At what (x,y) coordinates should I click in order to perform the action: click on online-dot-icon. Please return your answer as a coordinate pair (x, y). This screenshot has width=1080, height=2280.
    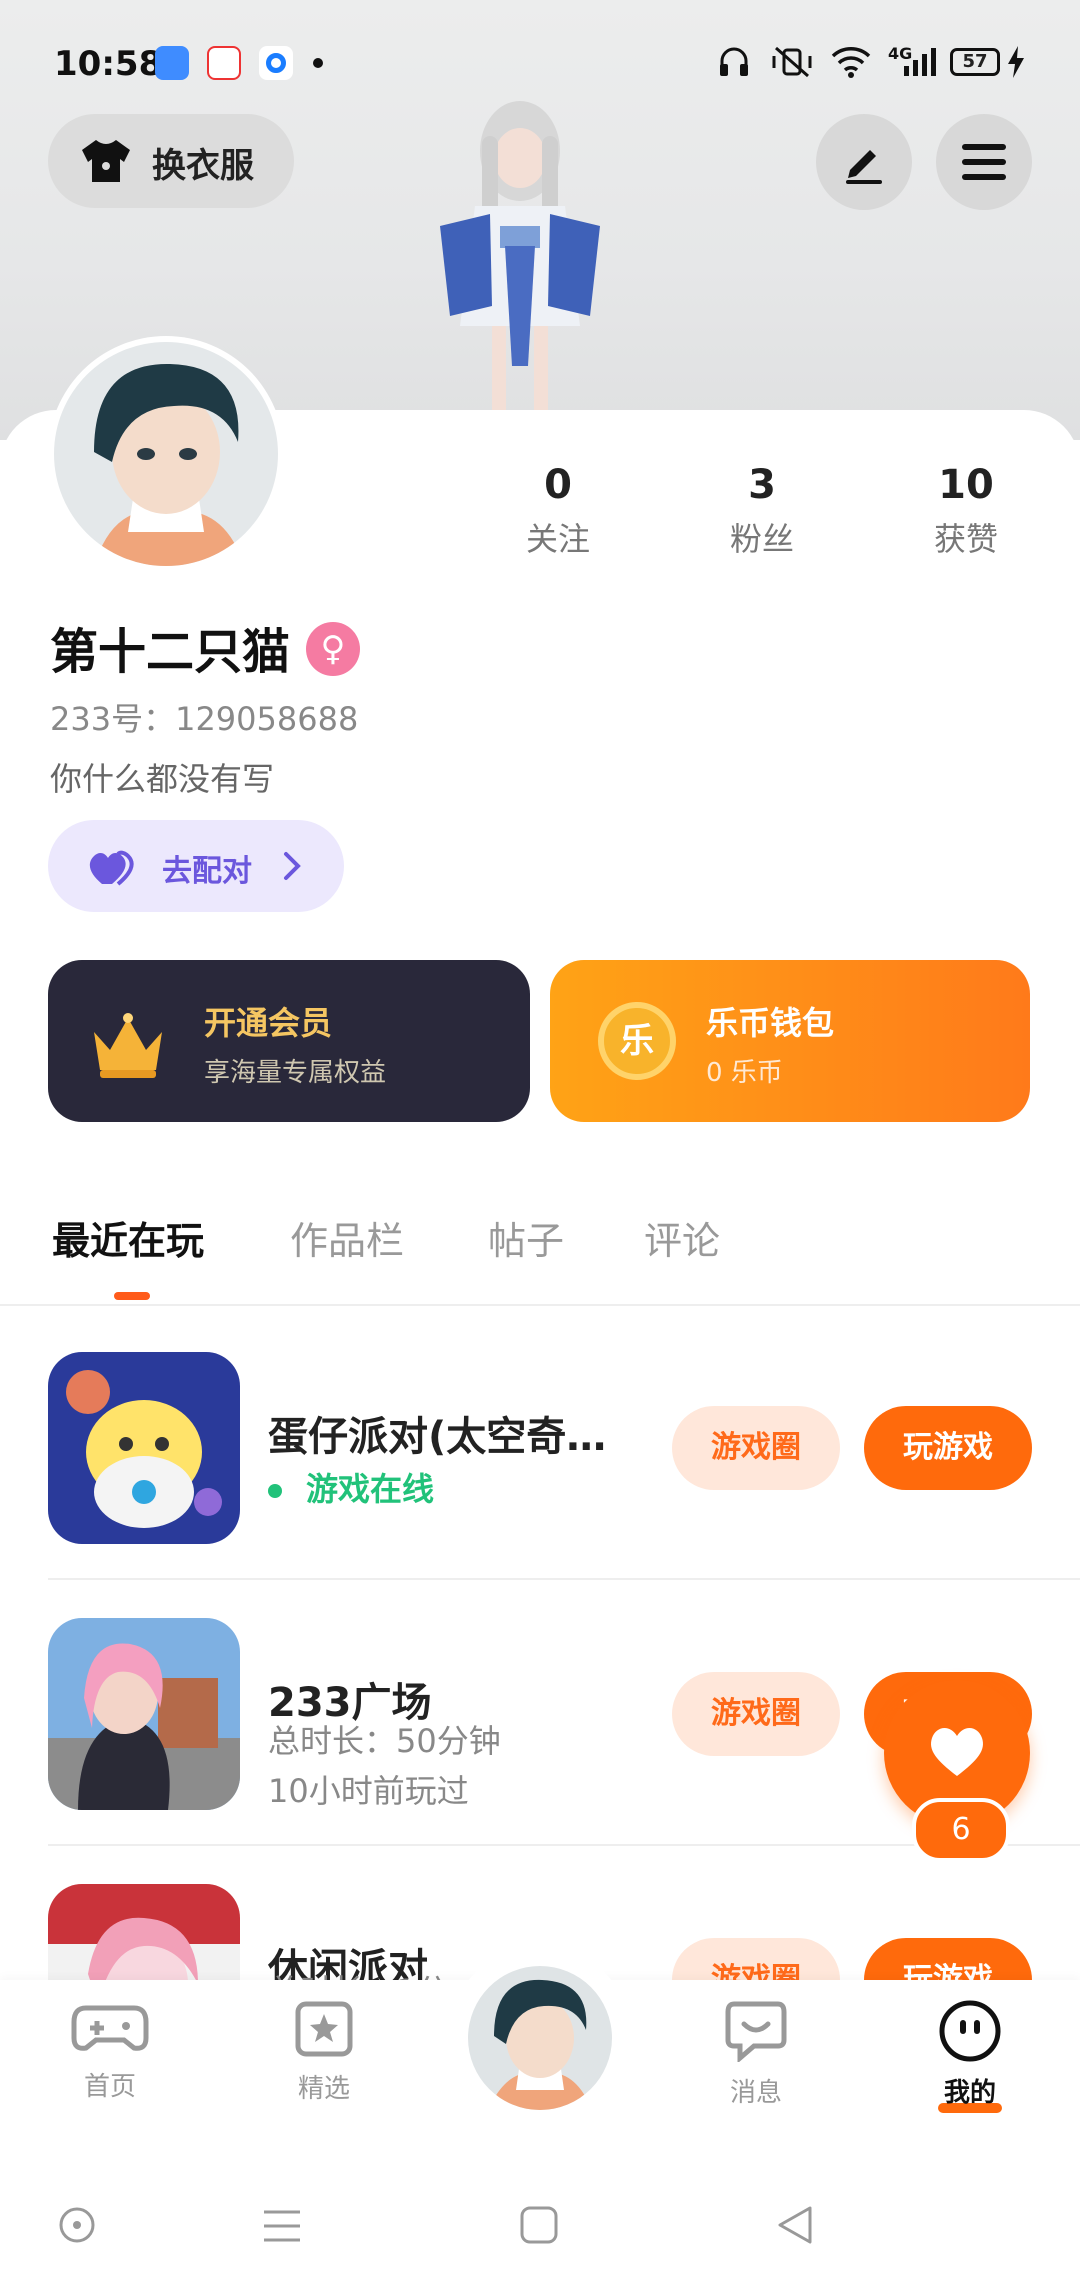
    Looking at the image, I should click on (275, 1491).